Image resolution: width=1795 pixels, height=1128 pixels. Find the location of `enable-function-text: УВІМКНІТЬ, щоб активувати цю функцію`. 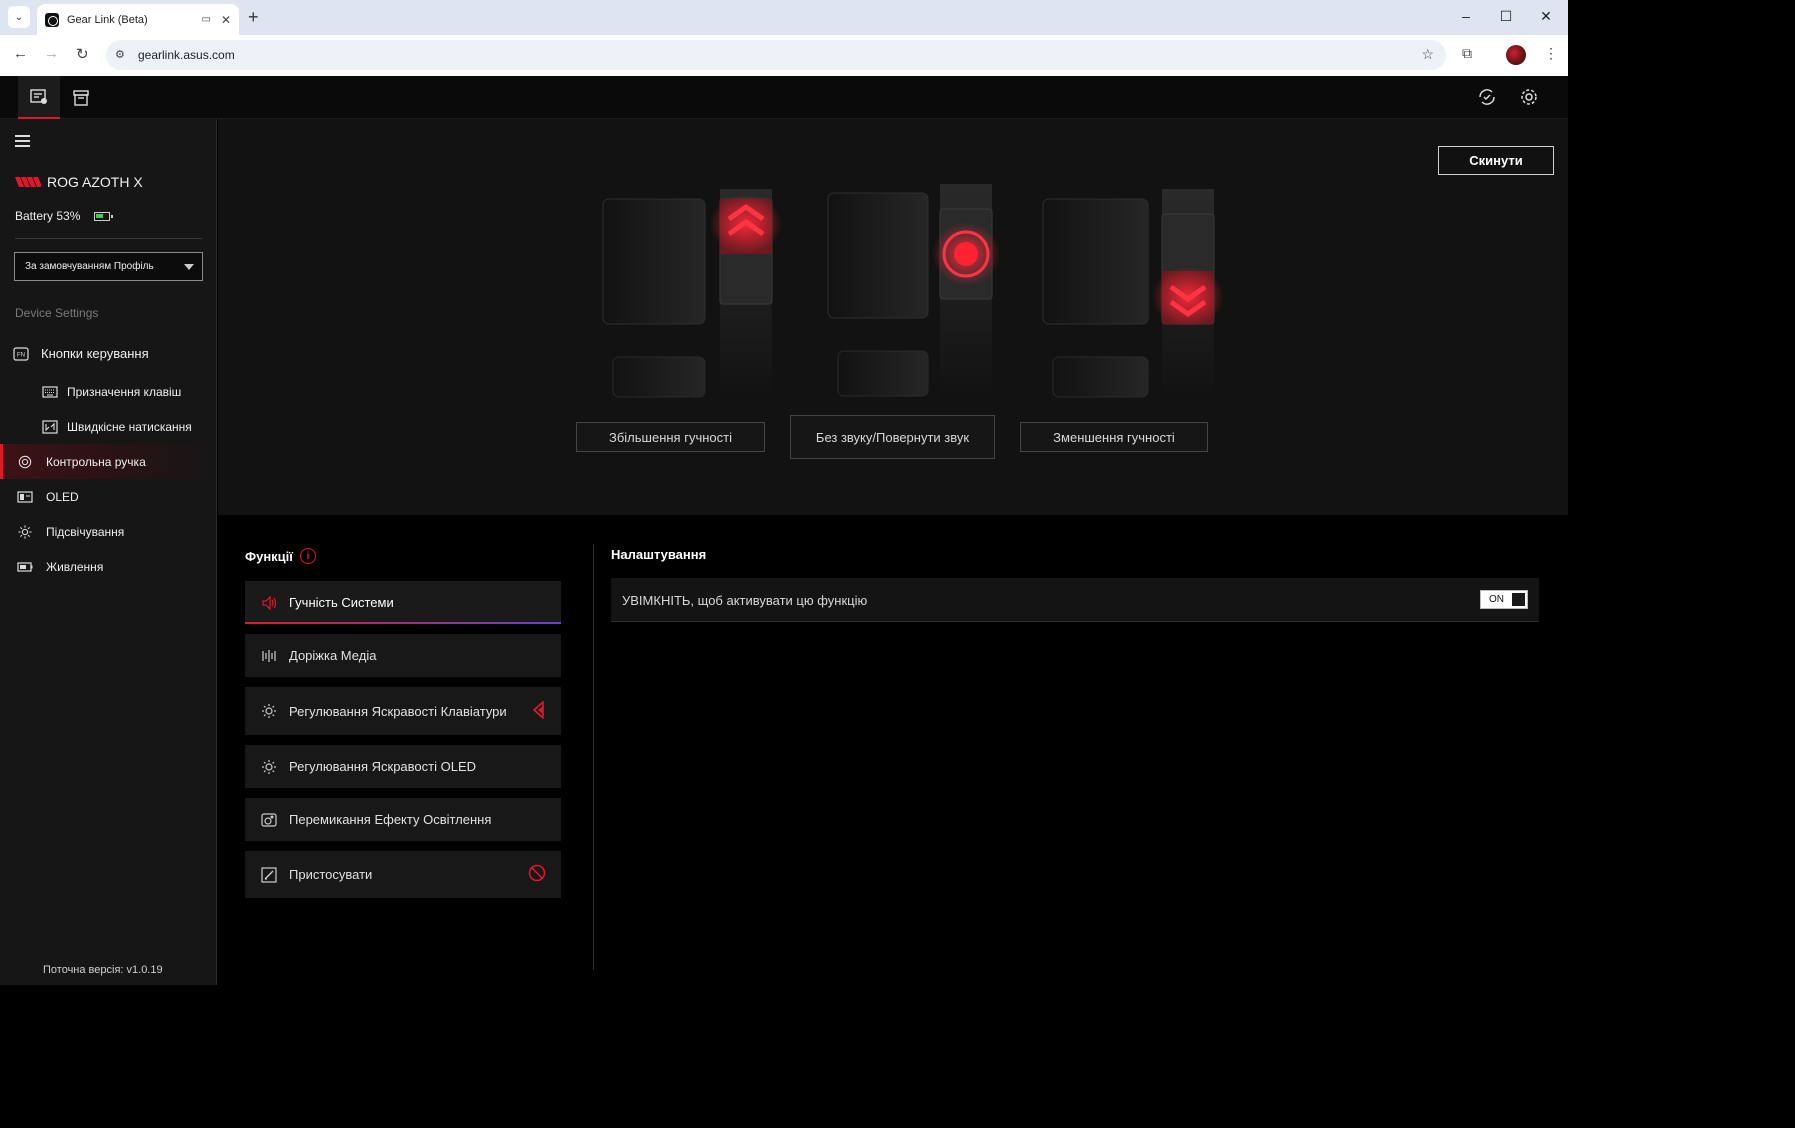

enable-function-text: УВІМКНІТЬ, щоб активувати цю функцію is located at coordinates (745, 600).